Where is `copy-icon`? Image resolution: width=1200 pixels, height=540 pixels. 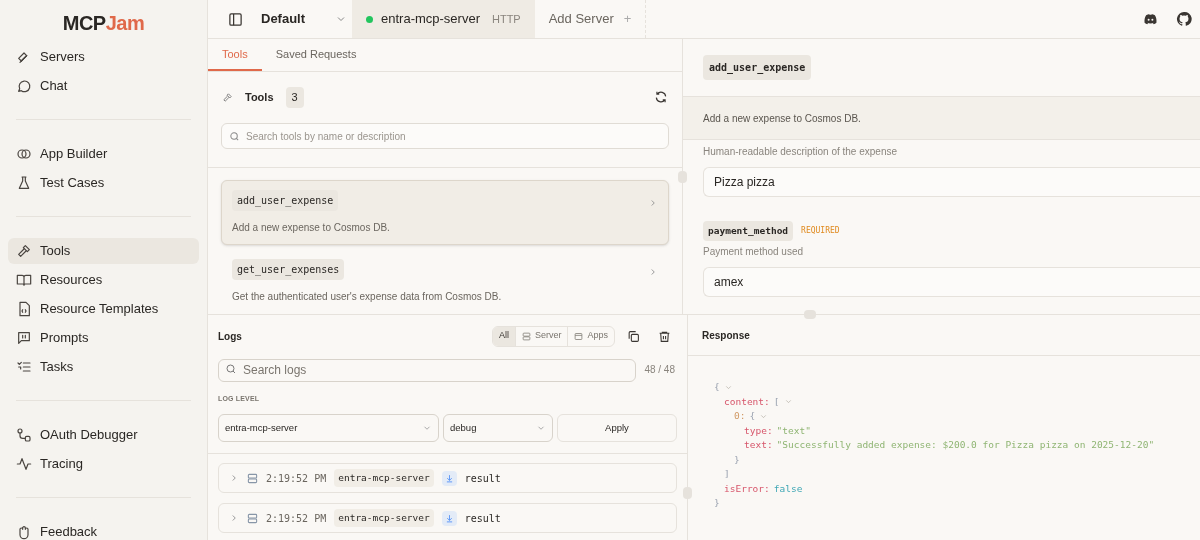
copy-icon is located at coordinates (633, 336).